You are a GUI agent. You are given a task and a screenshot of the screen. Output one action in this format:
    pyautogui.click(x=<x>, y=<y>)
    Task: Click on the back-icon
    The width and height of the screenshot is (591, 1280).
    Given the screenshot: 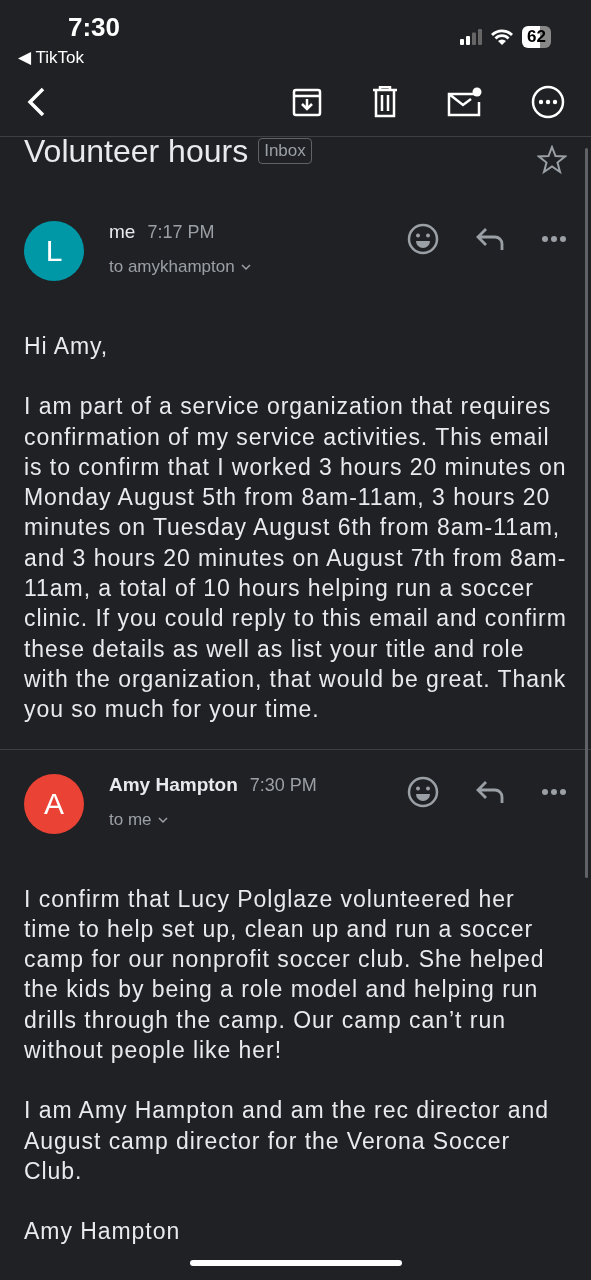 What is the action you would take?
    pyautogui.click(x=36, y=102)
    